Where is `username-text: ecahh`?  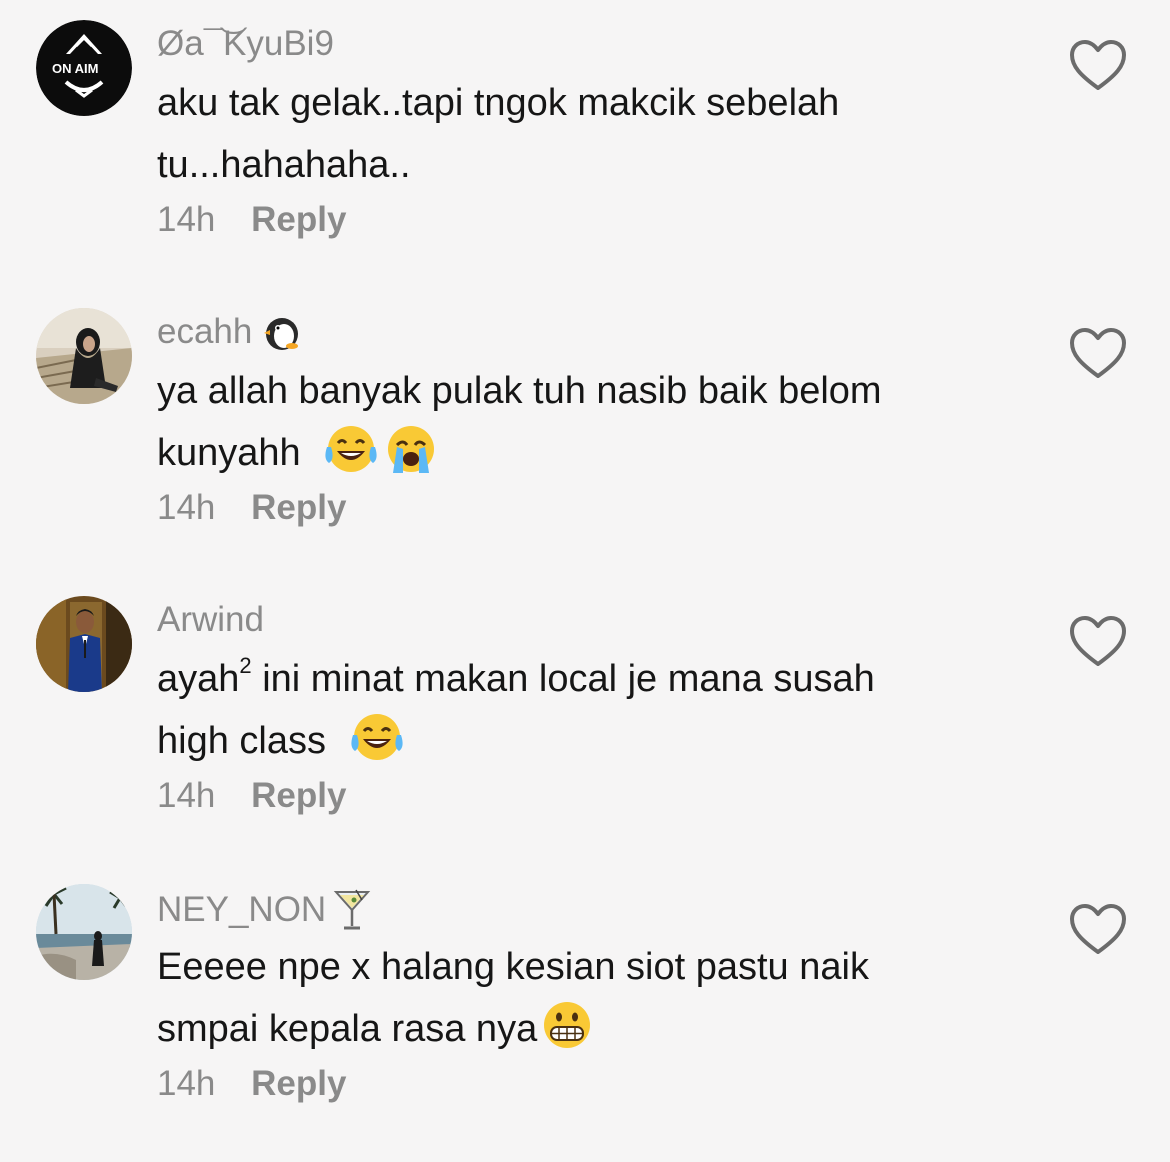
username-text: ecahh is located at coordinates (204, 332).